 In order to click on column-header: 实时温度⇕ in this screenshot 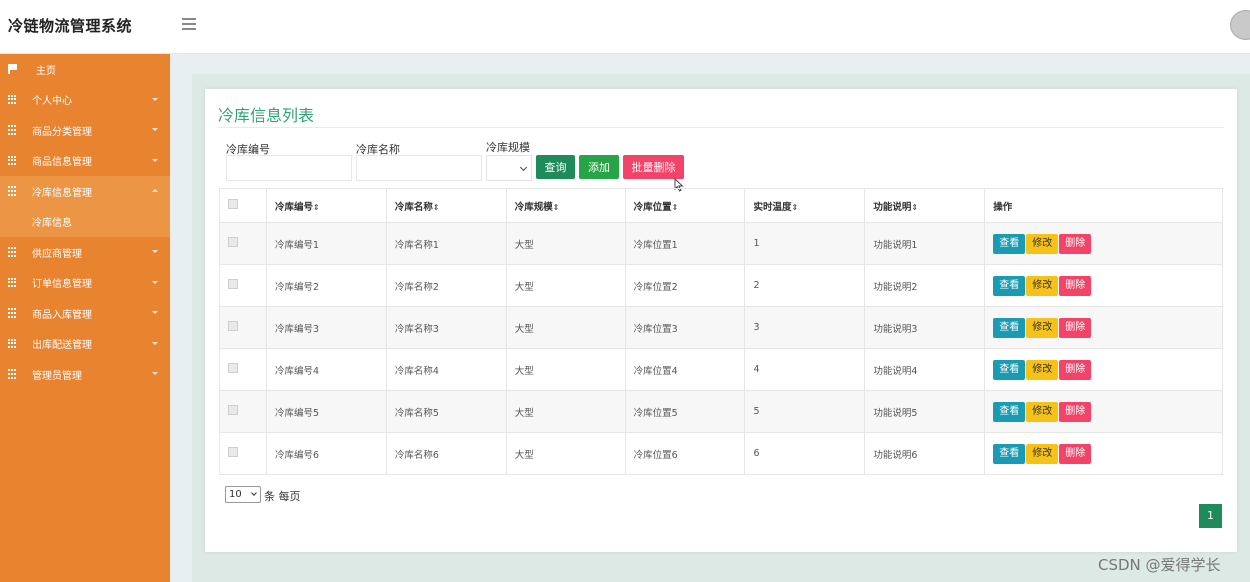, I will do `click(805, 205)`.